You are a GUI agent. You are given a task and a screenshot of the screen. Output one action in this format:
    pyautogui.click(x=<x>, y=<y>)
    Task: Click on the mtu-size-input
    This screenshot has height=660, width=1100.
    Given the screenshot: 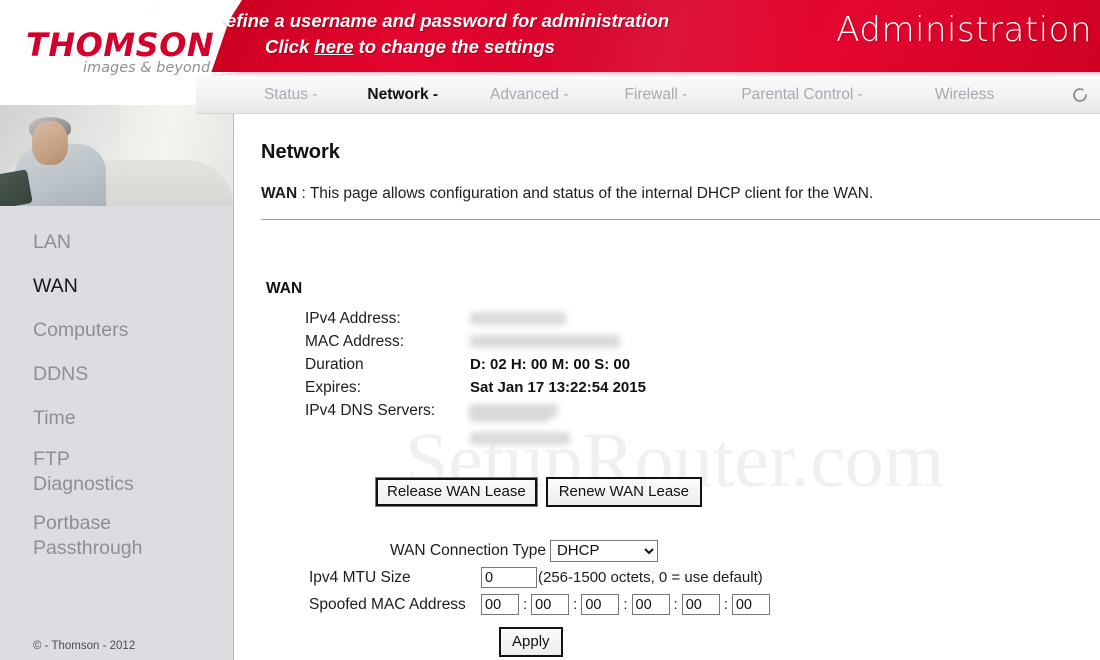 What is the action you would take?
    pyautogui.click(x=509, y=577)
    